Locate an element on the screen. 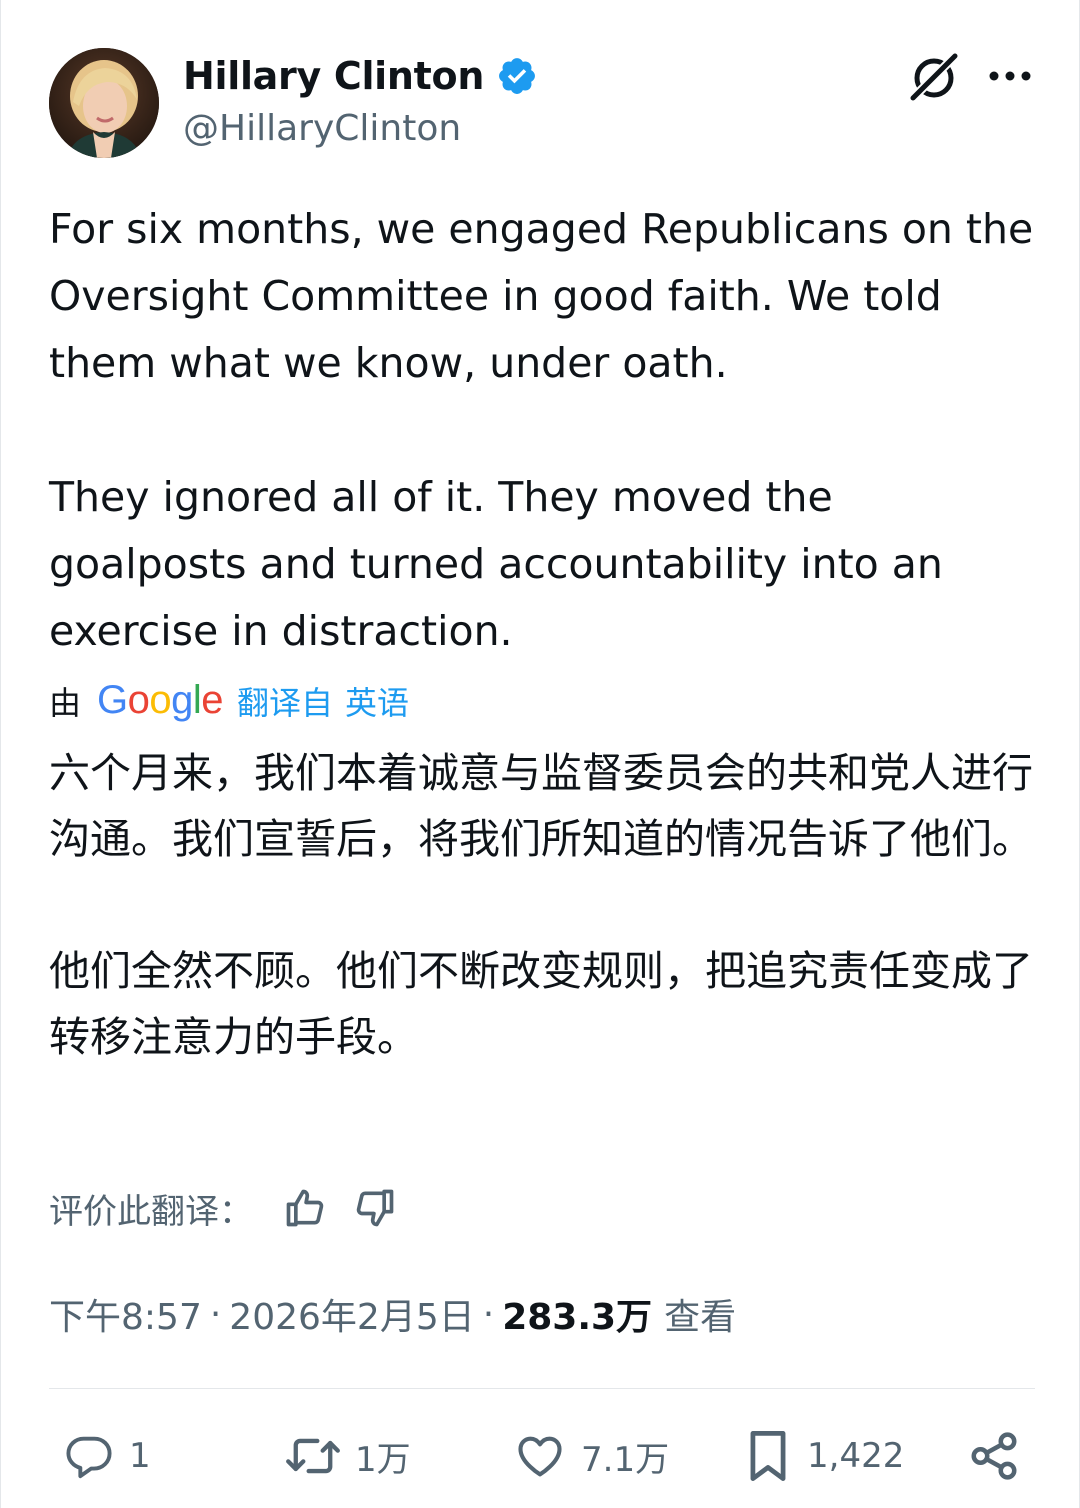 The width and height of the screenshot is (1080, 1508). divider is located at coordinates (542, 1388).